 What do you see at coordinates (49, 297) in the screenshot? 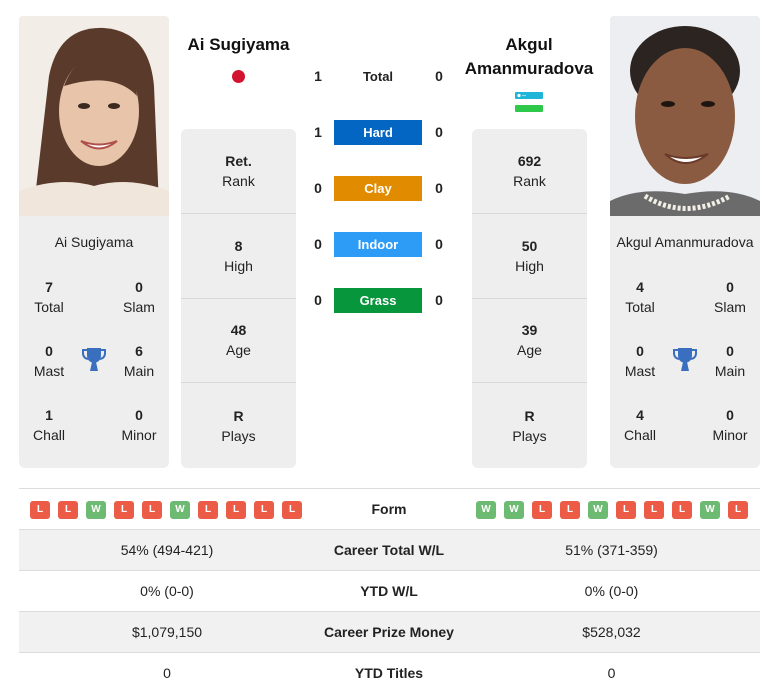
I see `player1-total-titles: 7 Total` at bounding box center [49, 297].